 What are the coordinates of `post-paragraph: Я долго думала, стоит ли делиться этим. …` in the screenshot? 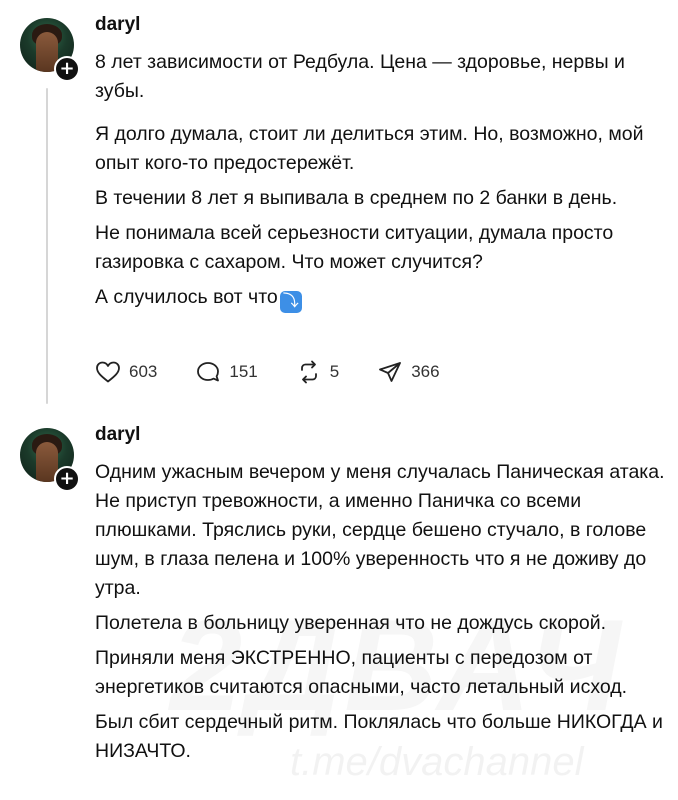 It's located at (369, 148).